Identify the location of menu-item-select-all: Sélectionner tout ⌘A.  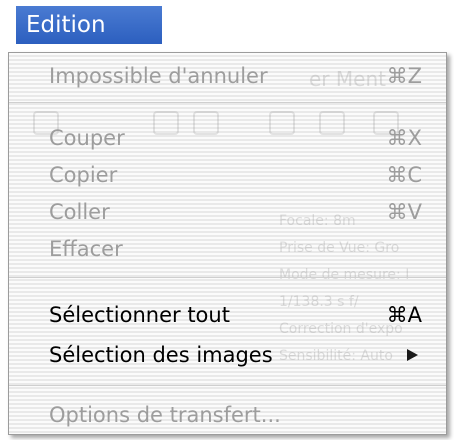
(227, 315).